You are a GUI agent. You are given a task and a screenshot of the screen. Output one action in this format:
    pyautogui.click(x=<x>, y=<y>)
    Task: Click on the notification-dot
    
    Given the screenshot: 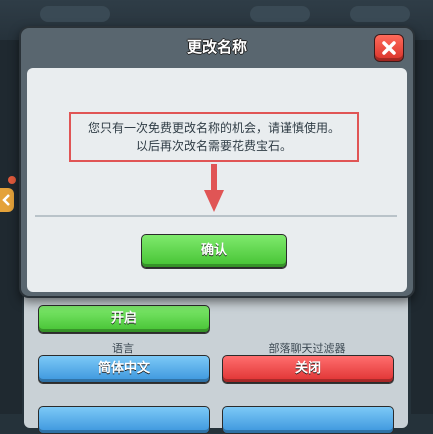 What is the action you would take?
    pyautogui.click(x=12, y=180)
    